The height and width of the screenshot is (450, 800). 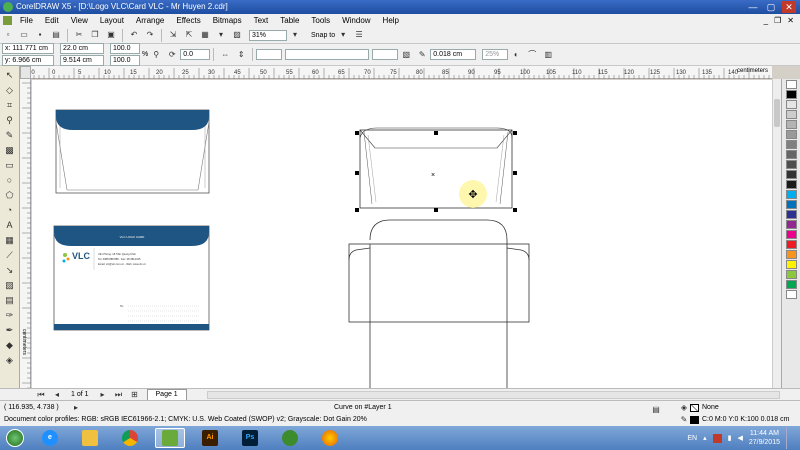 I want to click on blend-tool-icon: ▨, so click(x=10, y=285).